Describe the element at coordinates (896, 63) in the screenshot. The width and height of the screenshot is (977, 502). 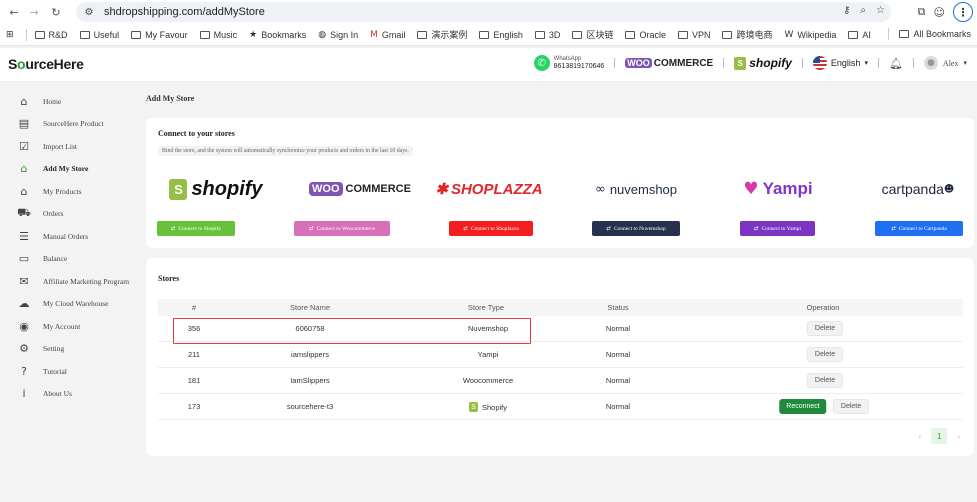
I see `bell-icon: 🔔︎` at that location.